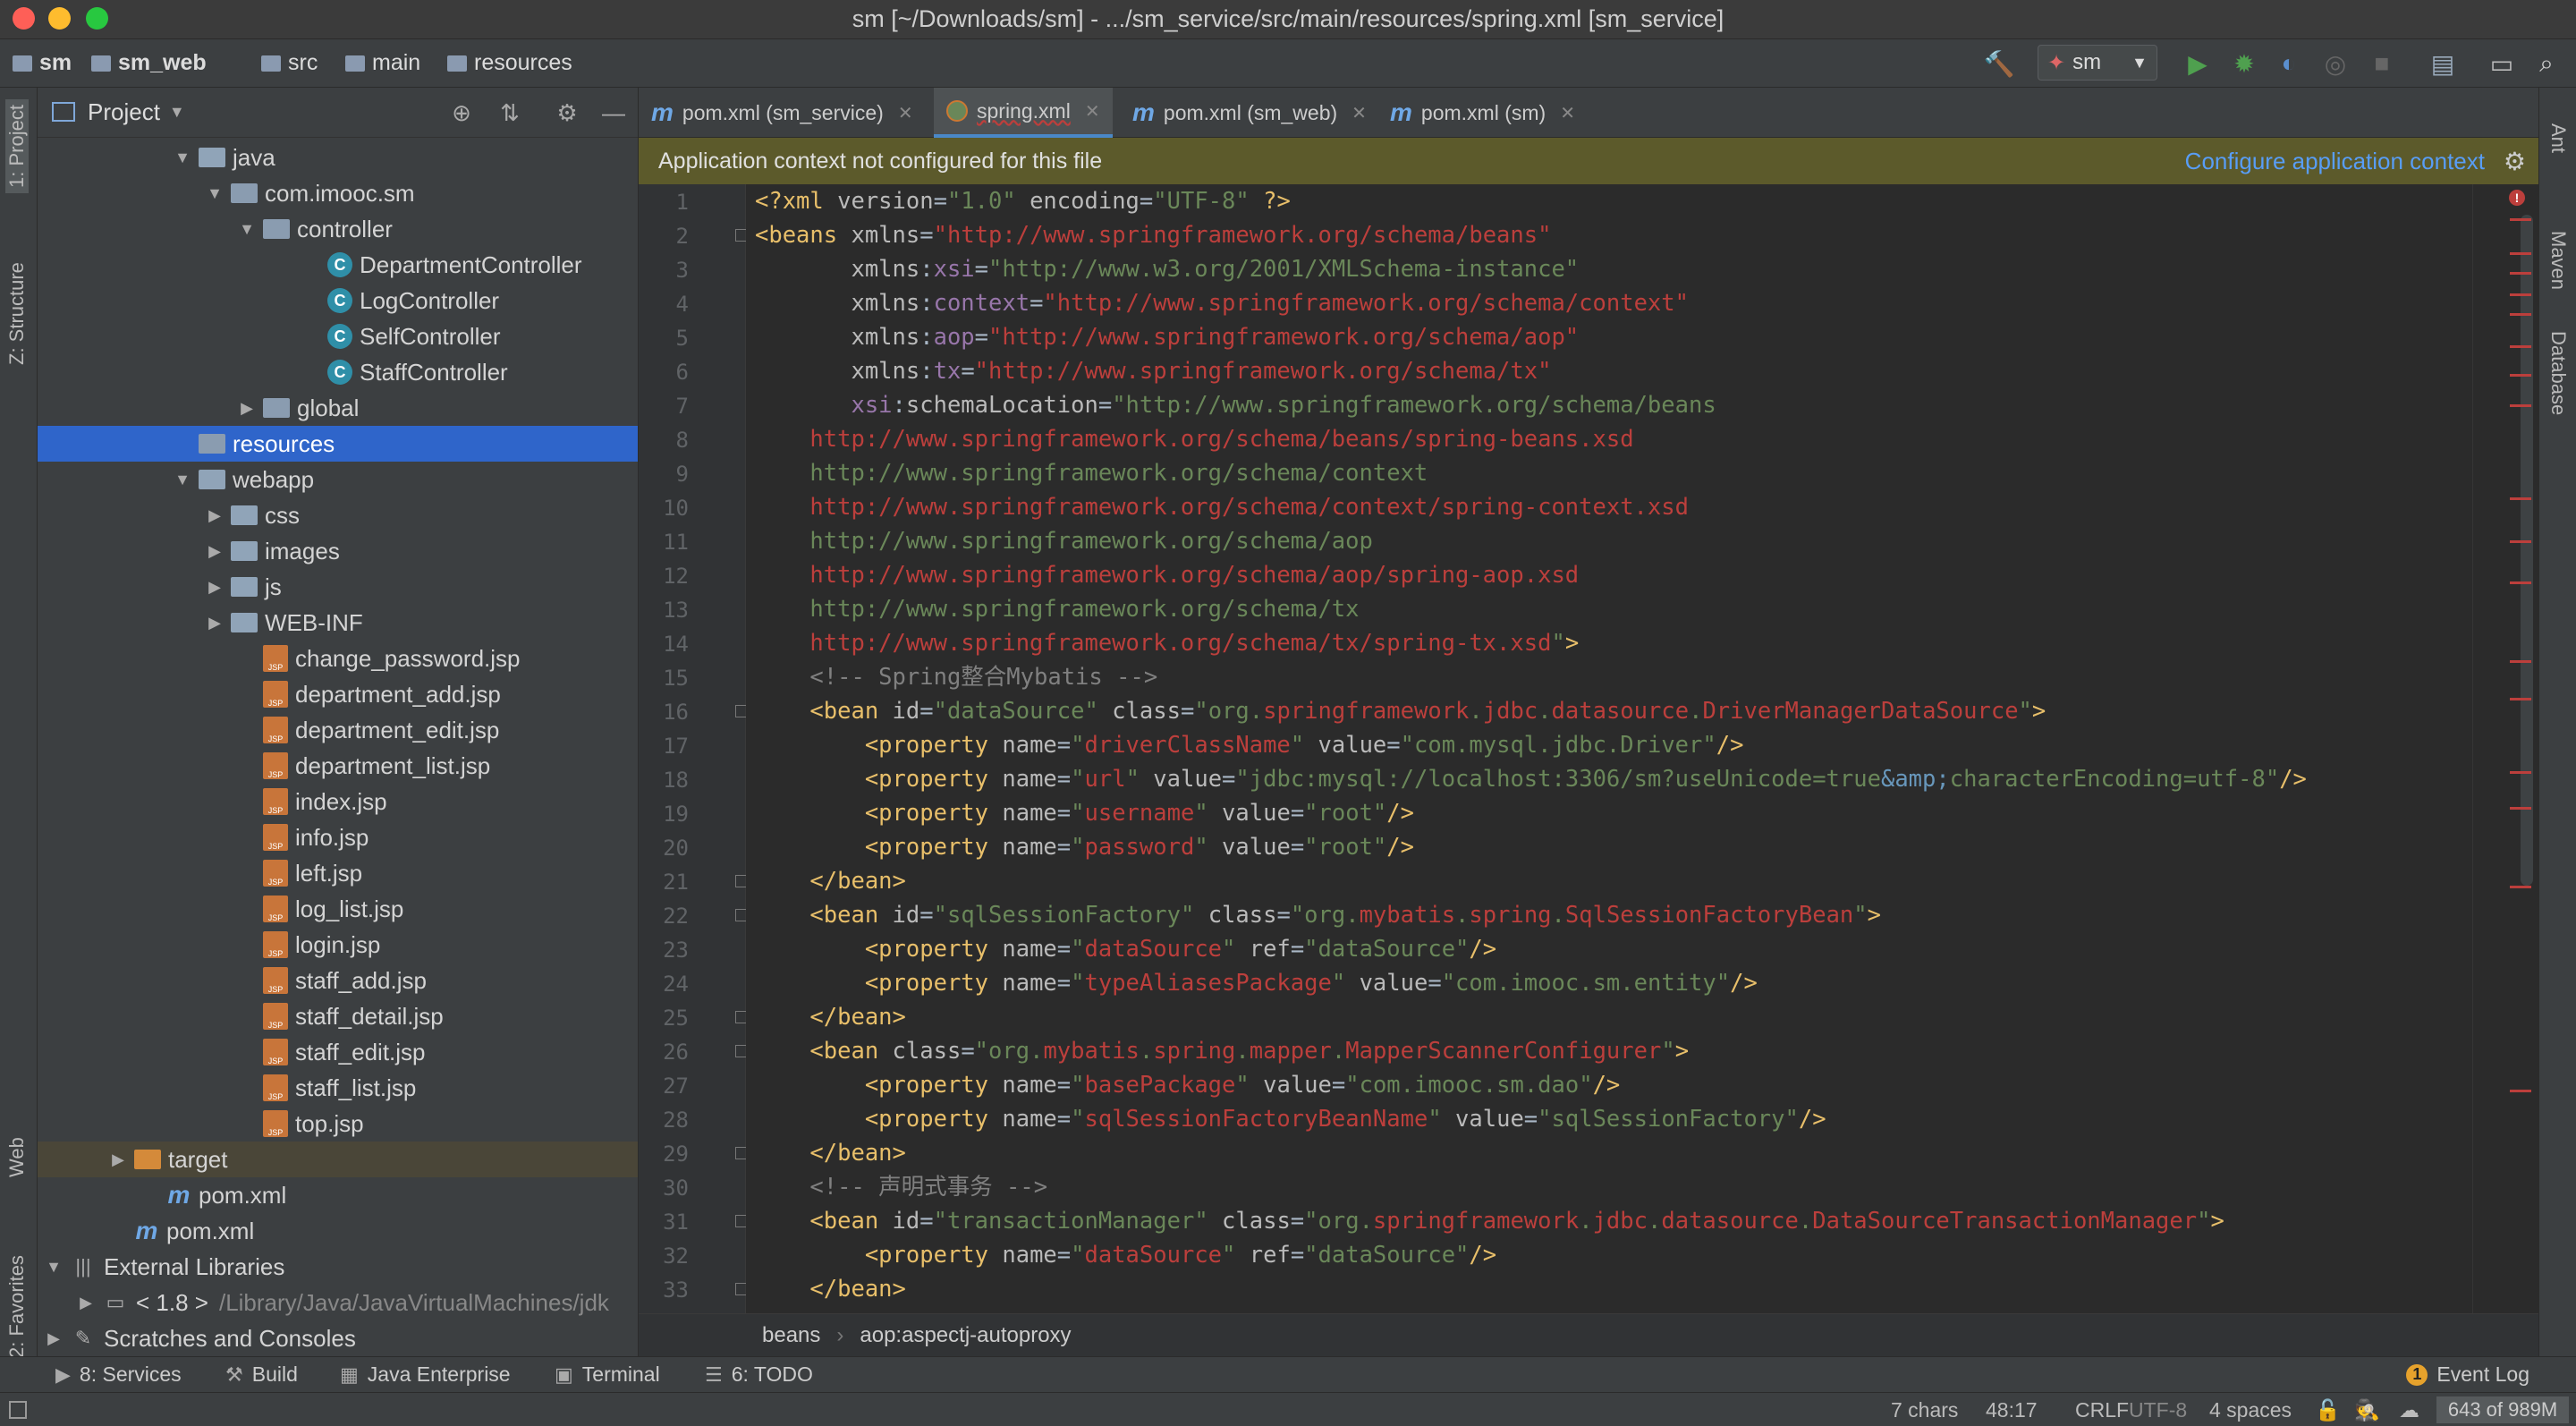 This screenshot has height=1426, width=2576. Describe the element at coordinates (2097, 63) in the screenshot. I see `run-configuration-select: ✦ sm ▼` at that location.